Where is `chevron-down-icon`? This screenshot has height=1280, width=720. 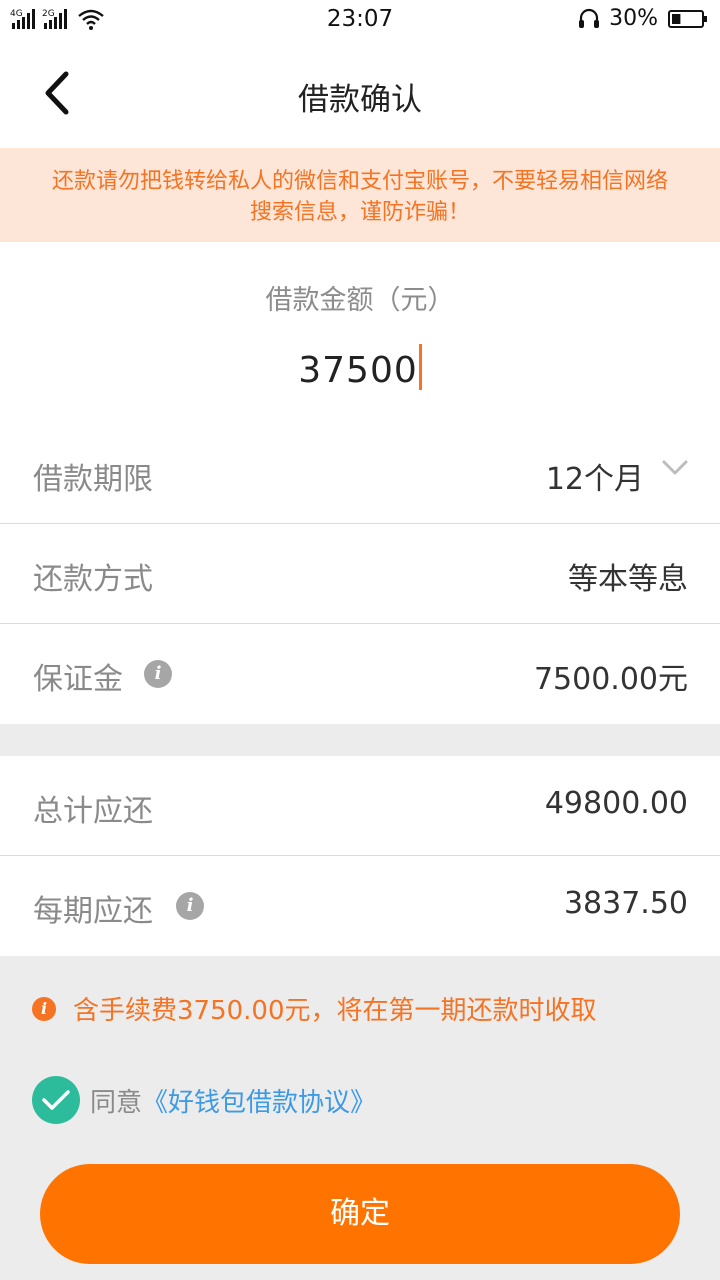
chevron-down-icon is located at coordinates (675, 468).